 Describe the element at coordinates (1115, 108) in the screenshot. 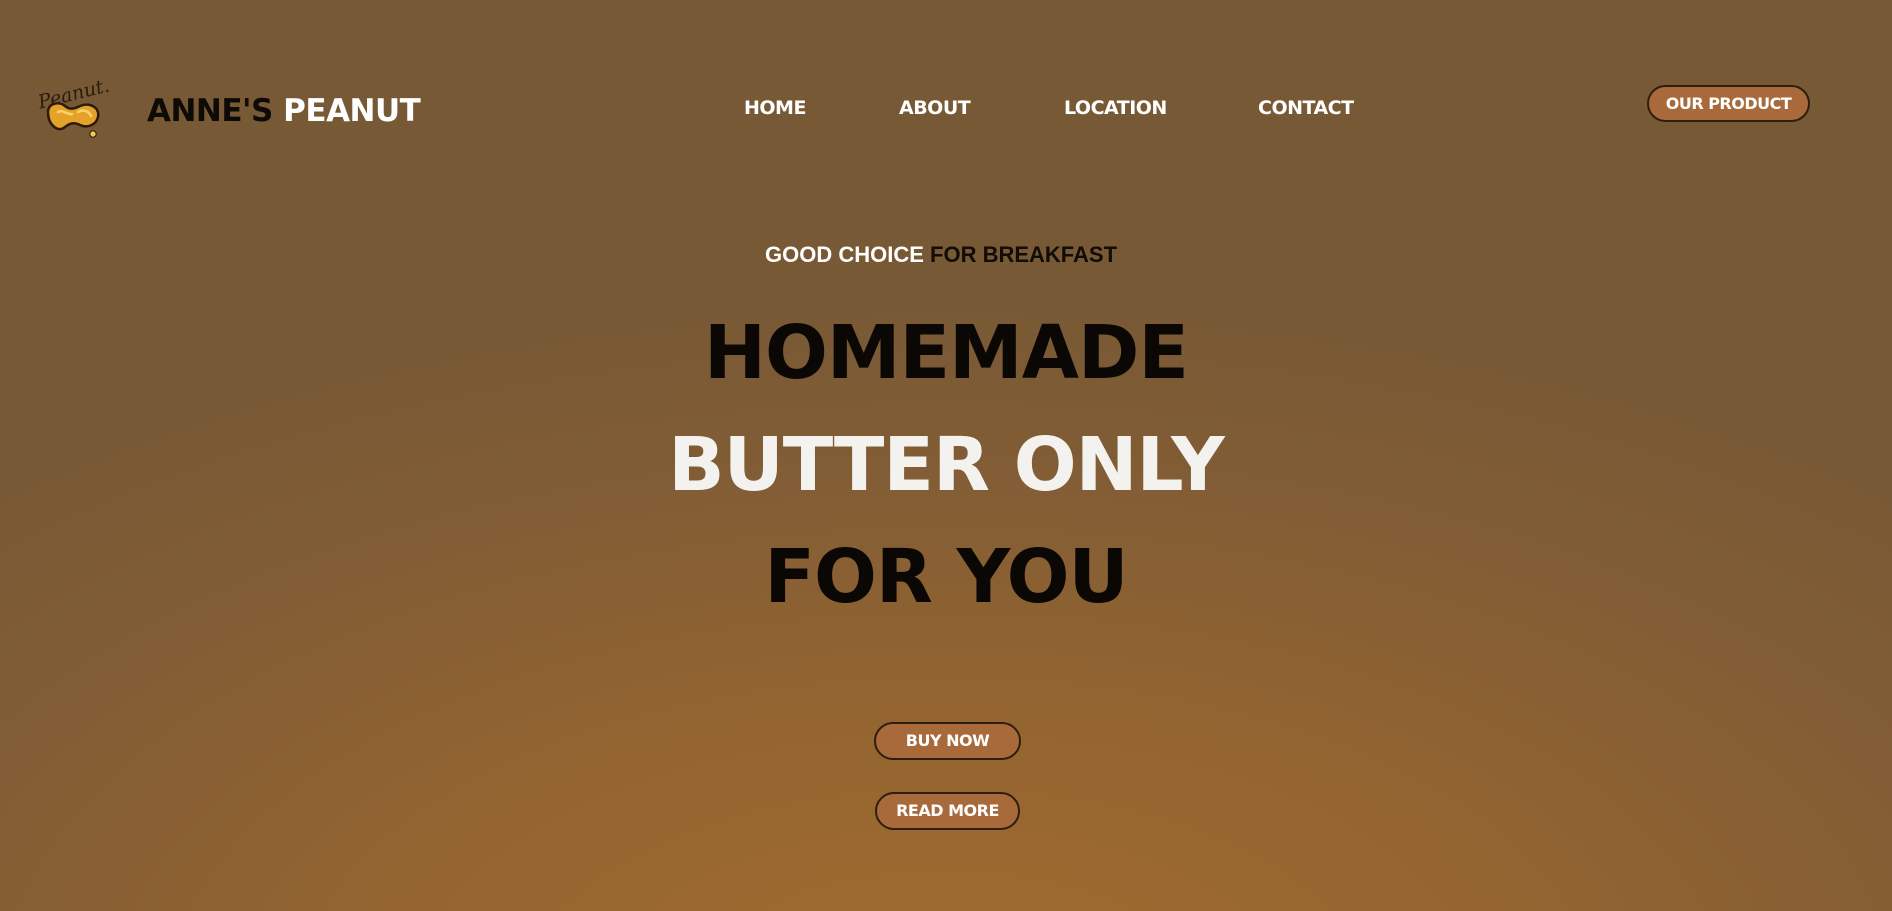

I see `nav-location: LOCATION` at that location.